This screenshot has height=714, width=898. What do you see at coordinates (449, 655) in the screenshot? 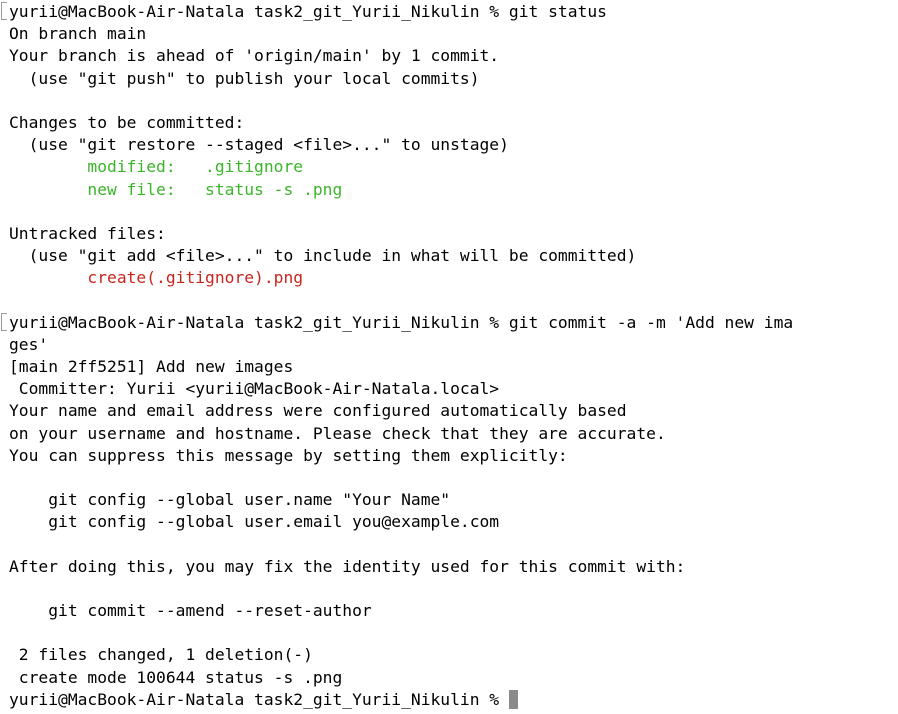
I see `terminal-line: 2 files changed, 1 deletion(-)` at bounding box center [449, 655].